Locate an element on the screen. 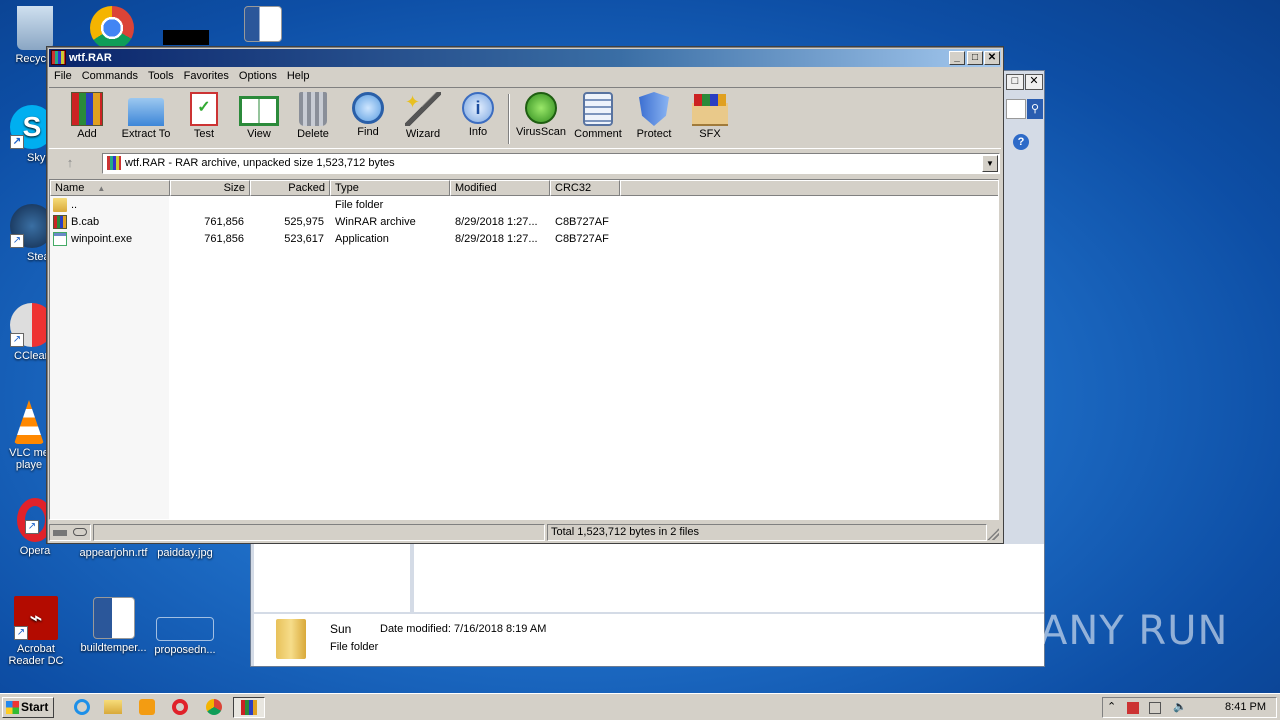 The image size is (1280, 720). toolbar-test-label: Test is located at coordinates (204, 134).